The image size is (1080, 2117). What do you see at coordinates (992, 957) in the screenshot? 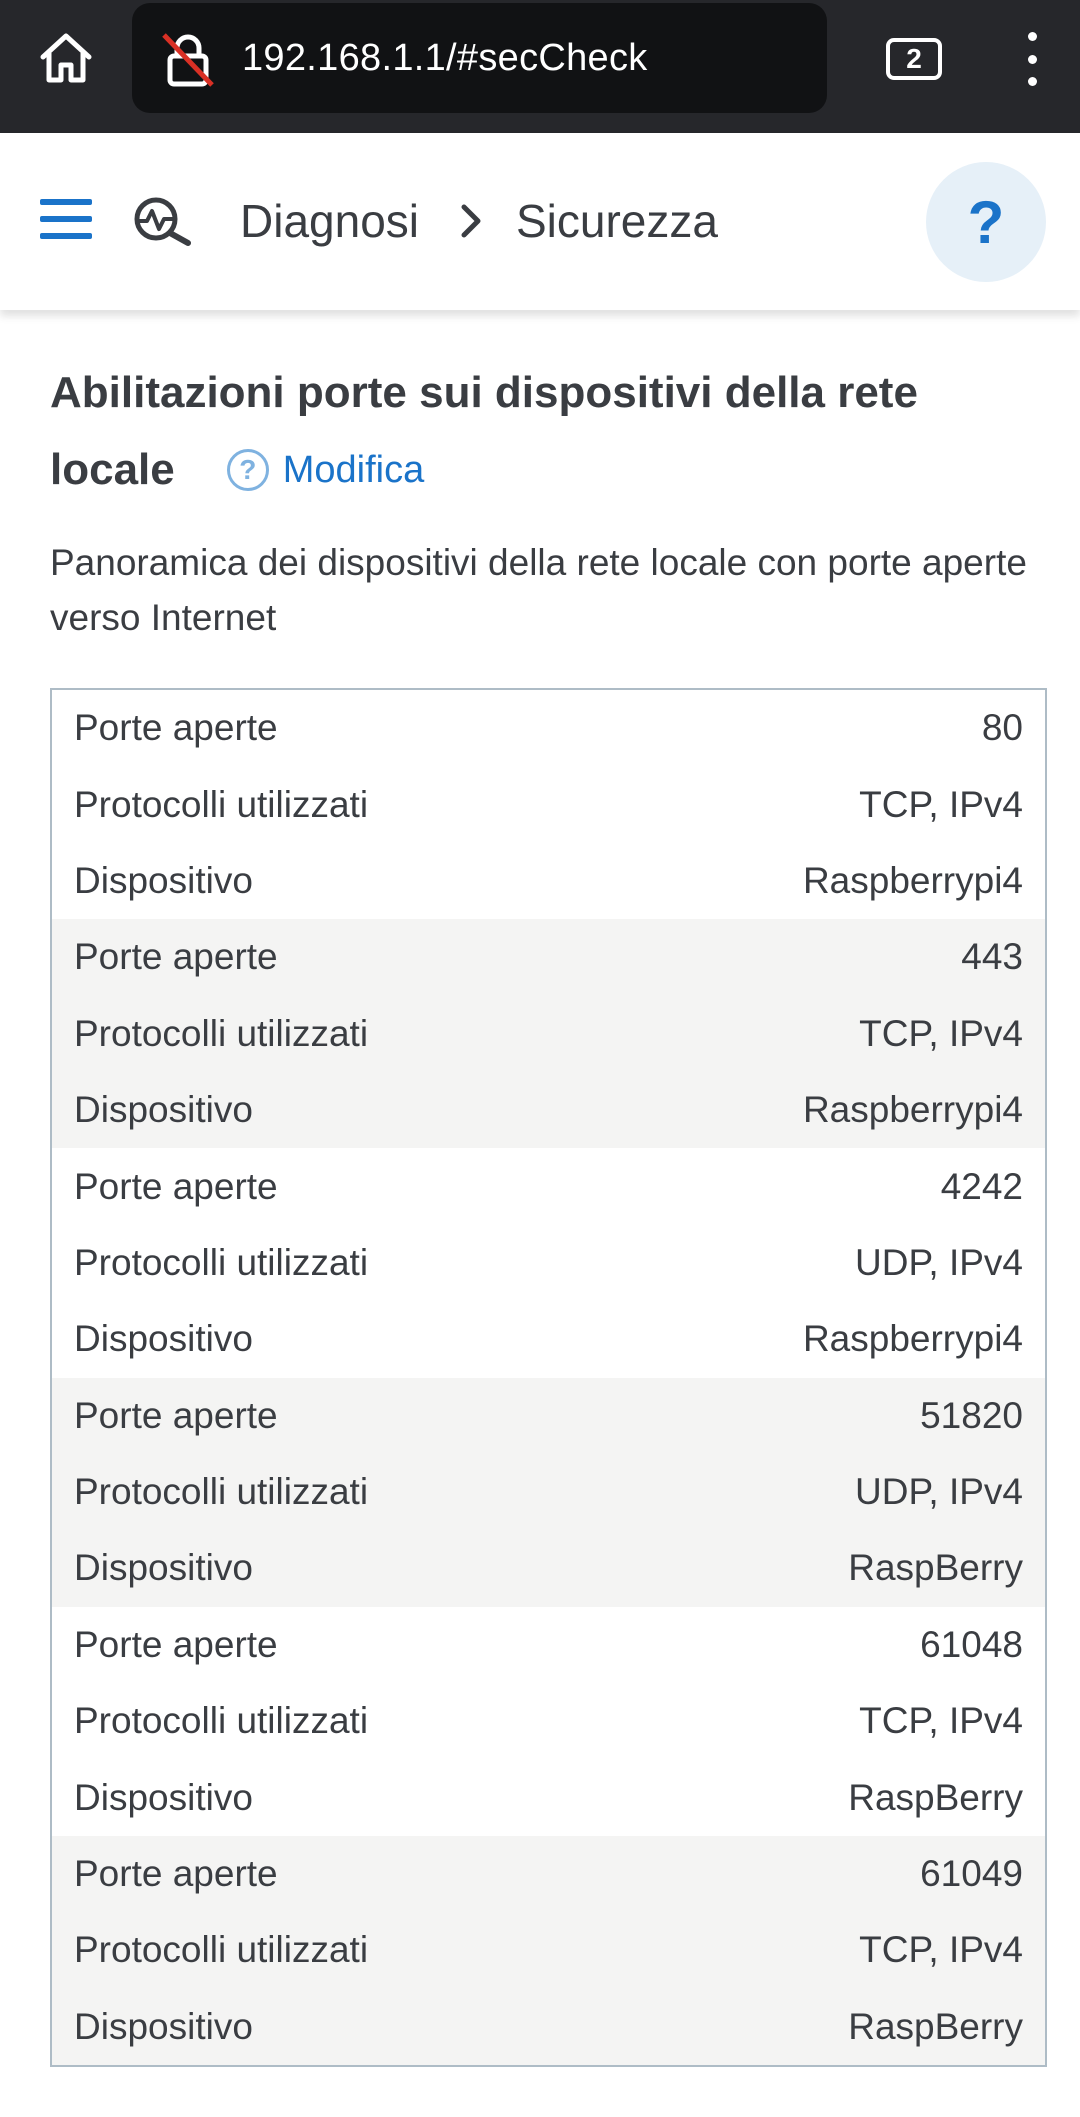
I see `value: 443` at bounding box center [992, 957].